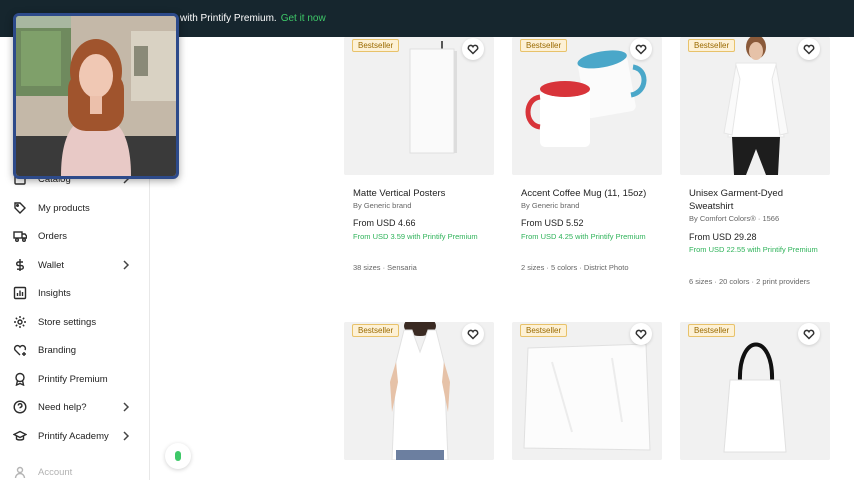  I want to click on webcam-overlay, so click(96, 96).